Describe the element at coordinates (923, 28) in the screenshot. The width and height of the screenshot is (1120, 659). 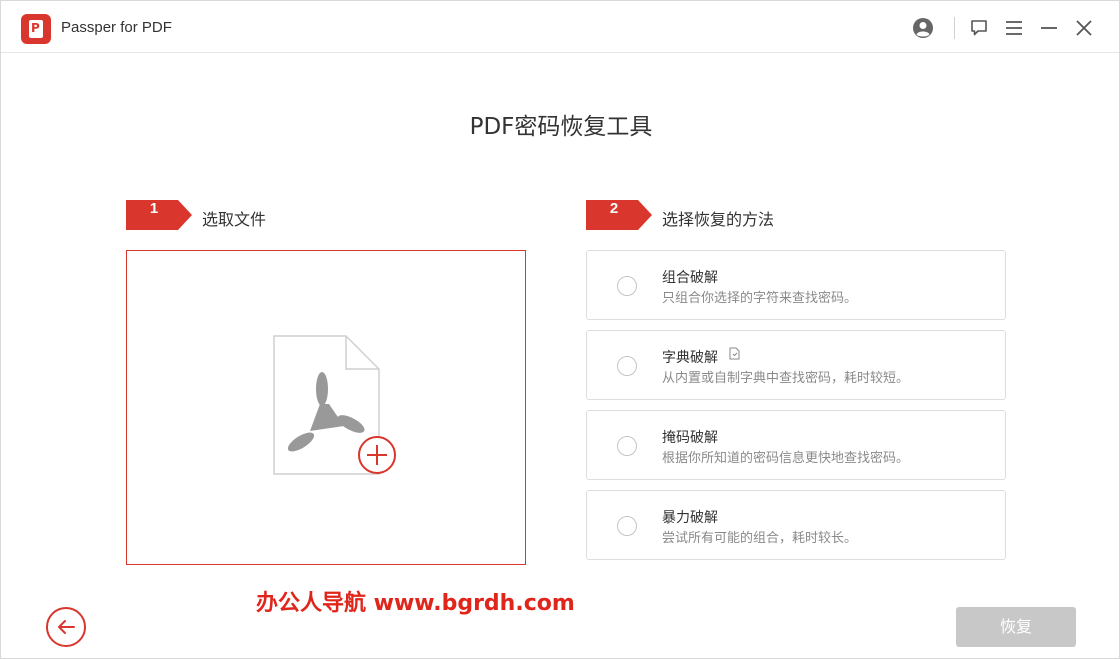
I see `account-icon` at that location.